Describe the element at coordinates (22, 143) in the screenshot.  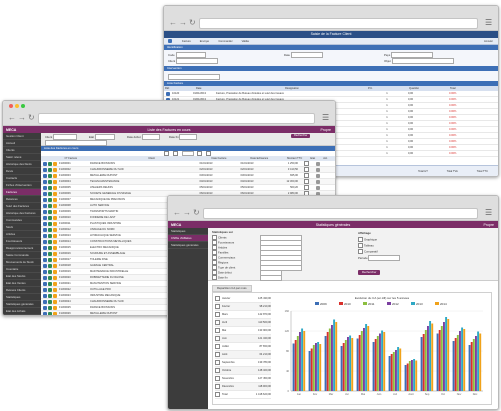
I see `sidebar-item: Accueil` at that location.